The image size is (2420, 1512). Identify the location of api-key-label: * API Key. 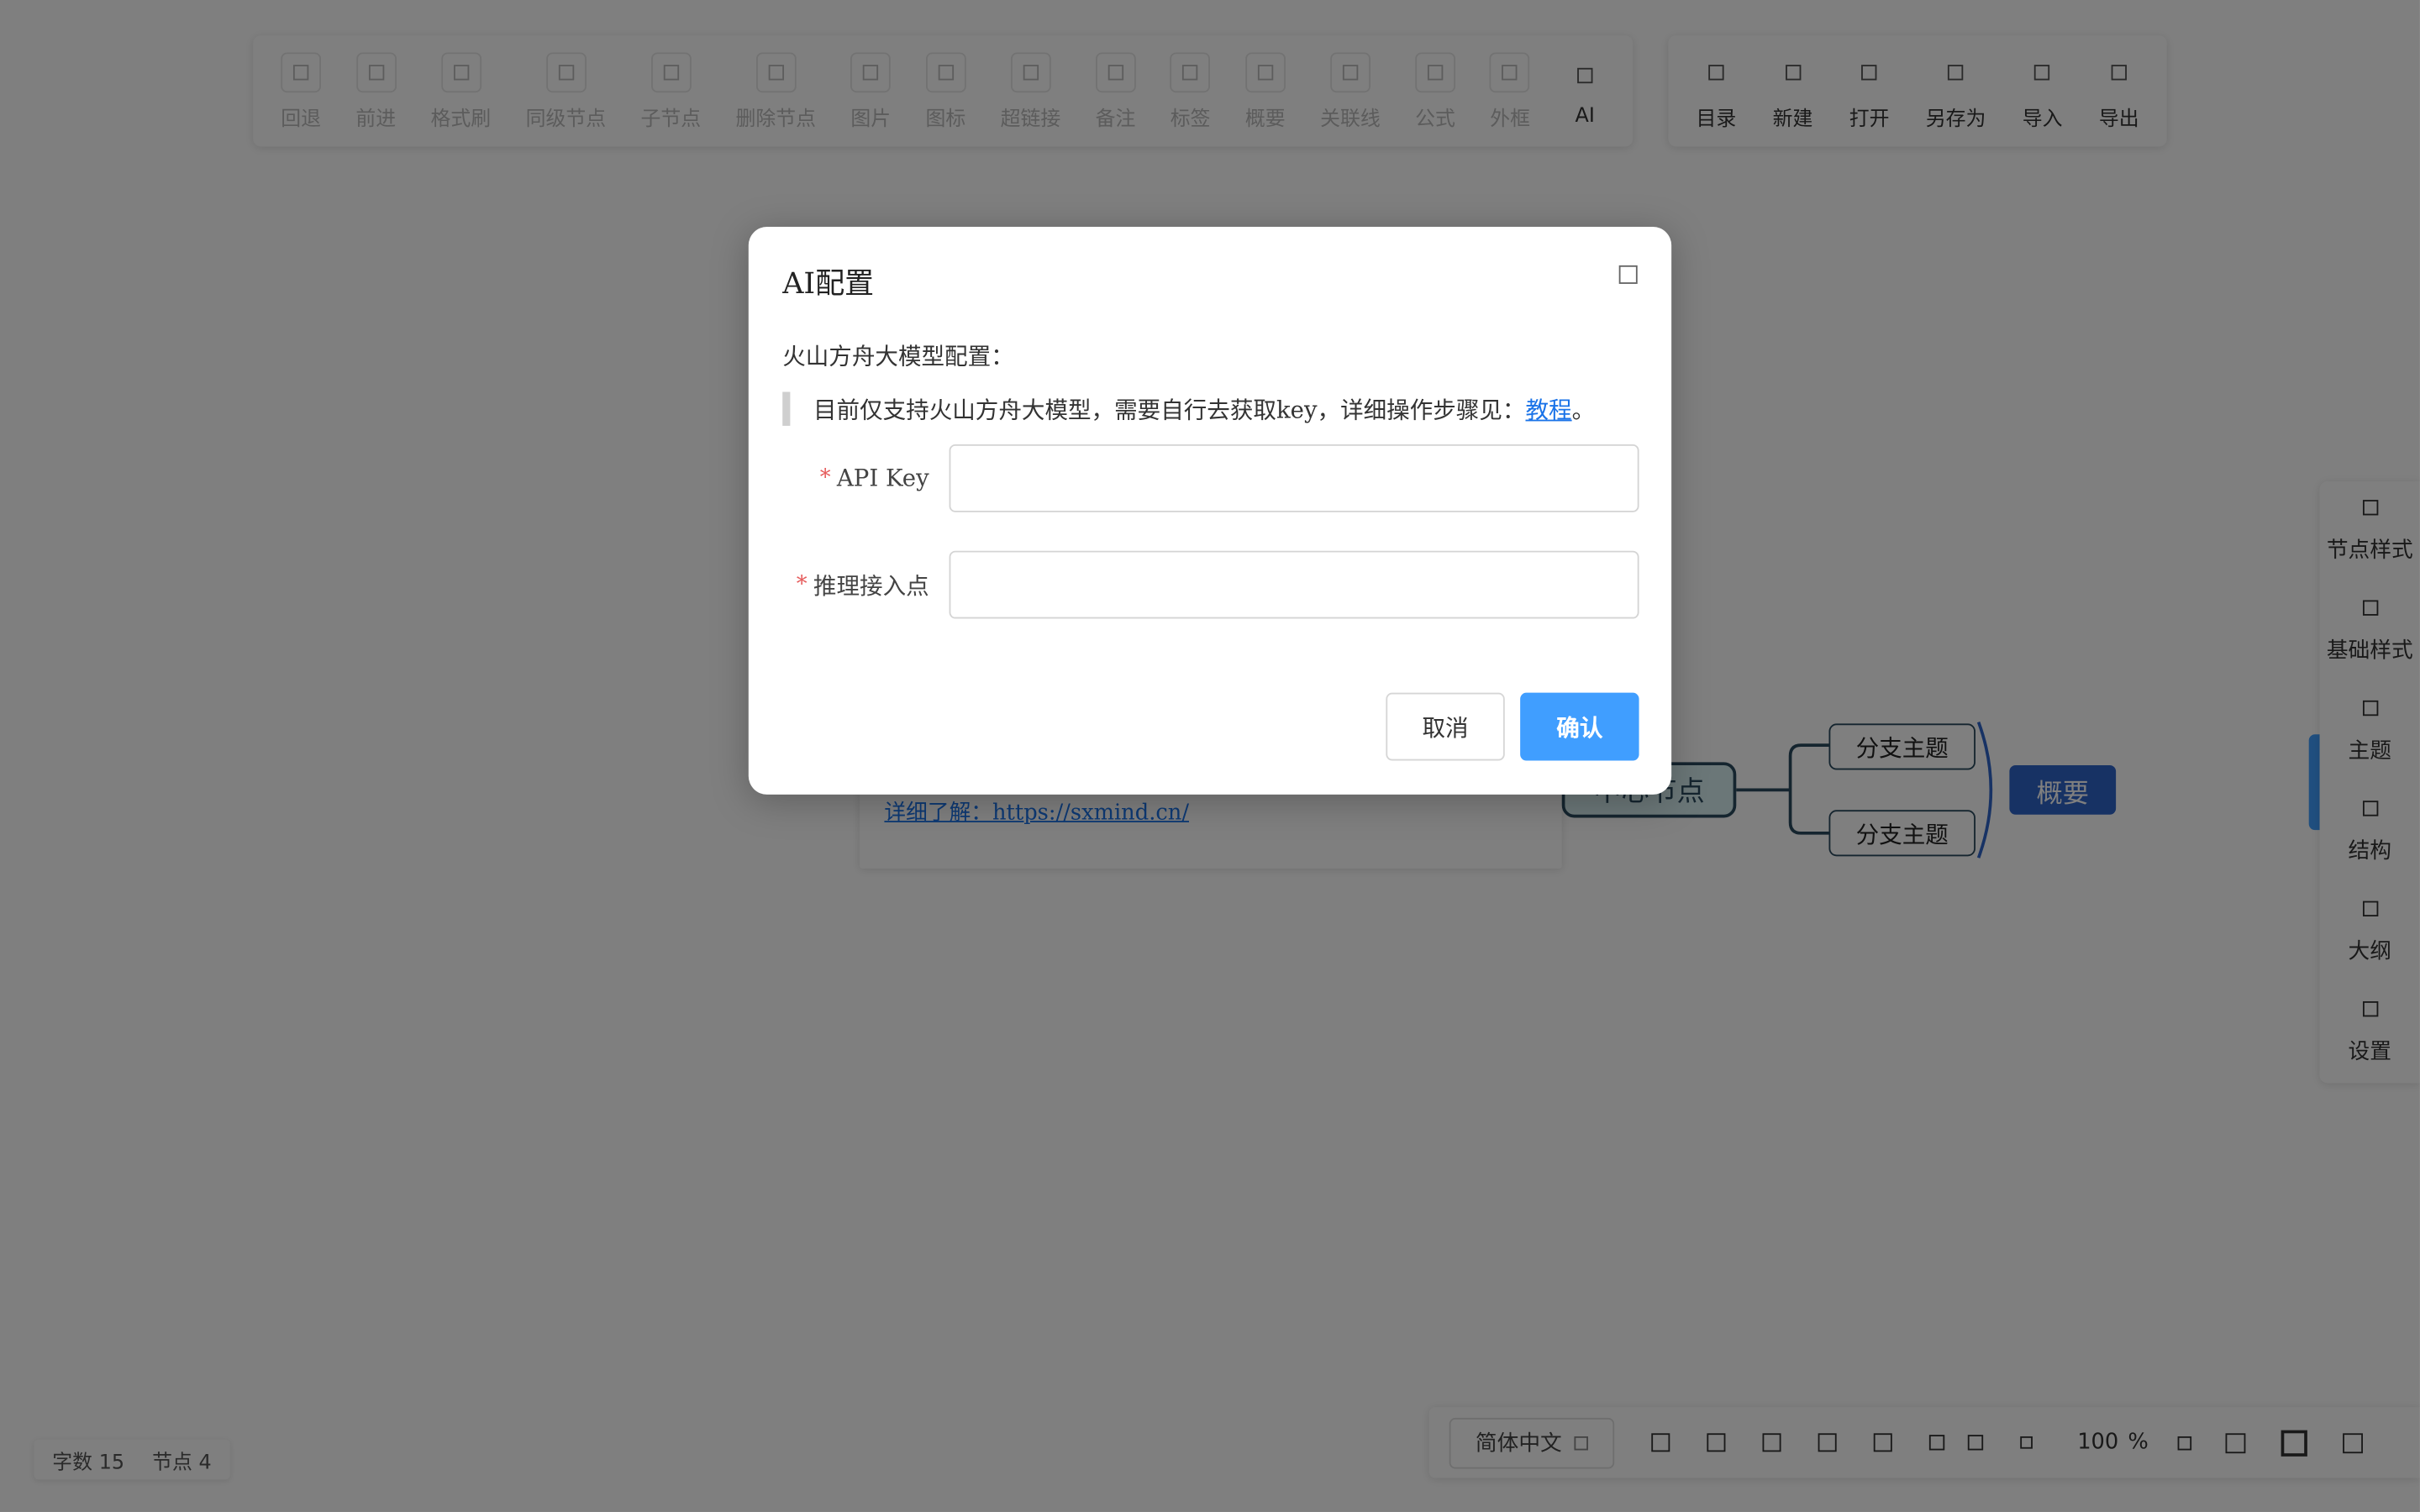
(874, 478).